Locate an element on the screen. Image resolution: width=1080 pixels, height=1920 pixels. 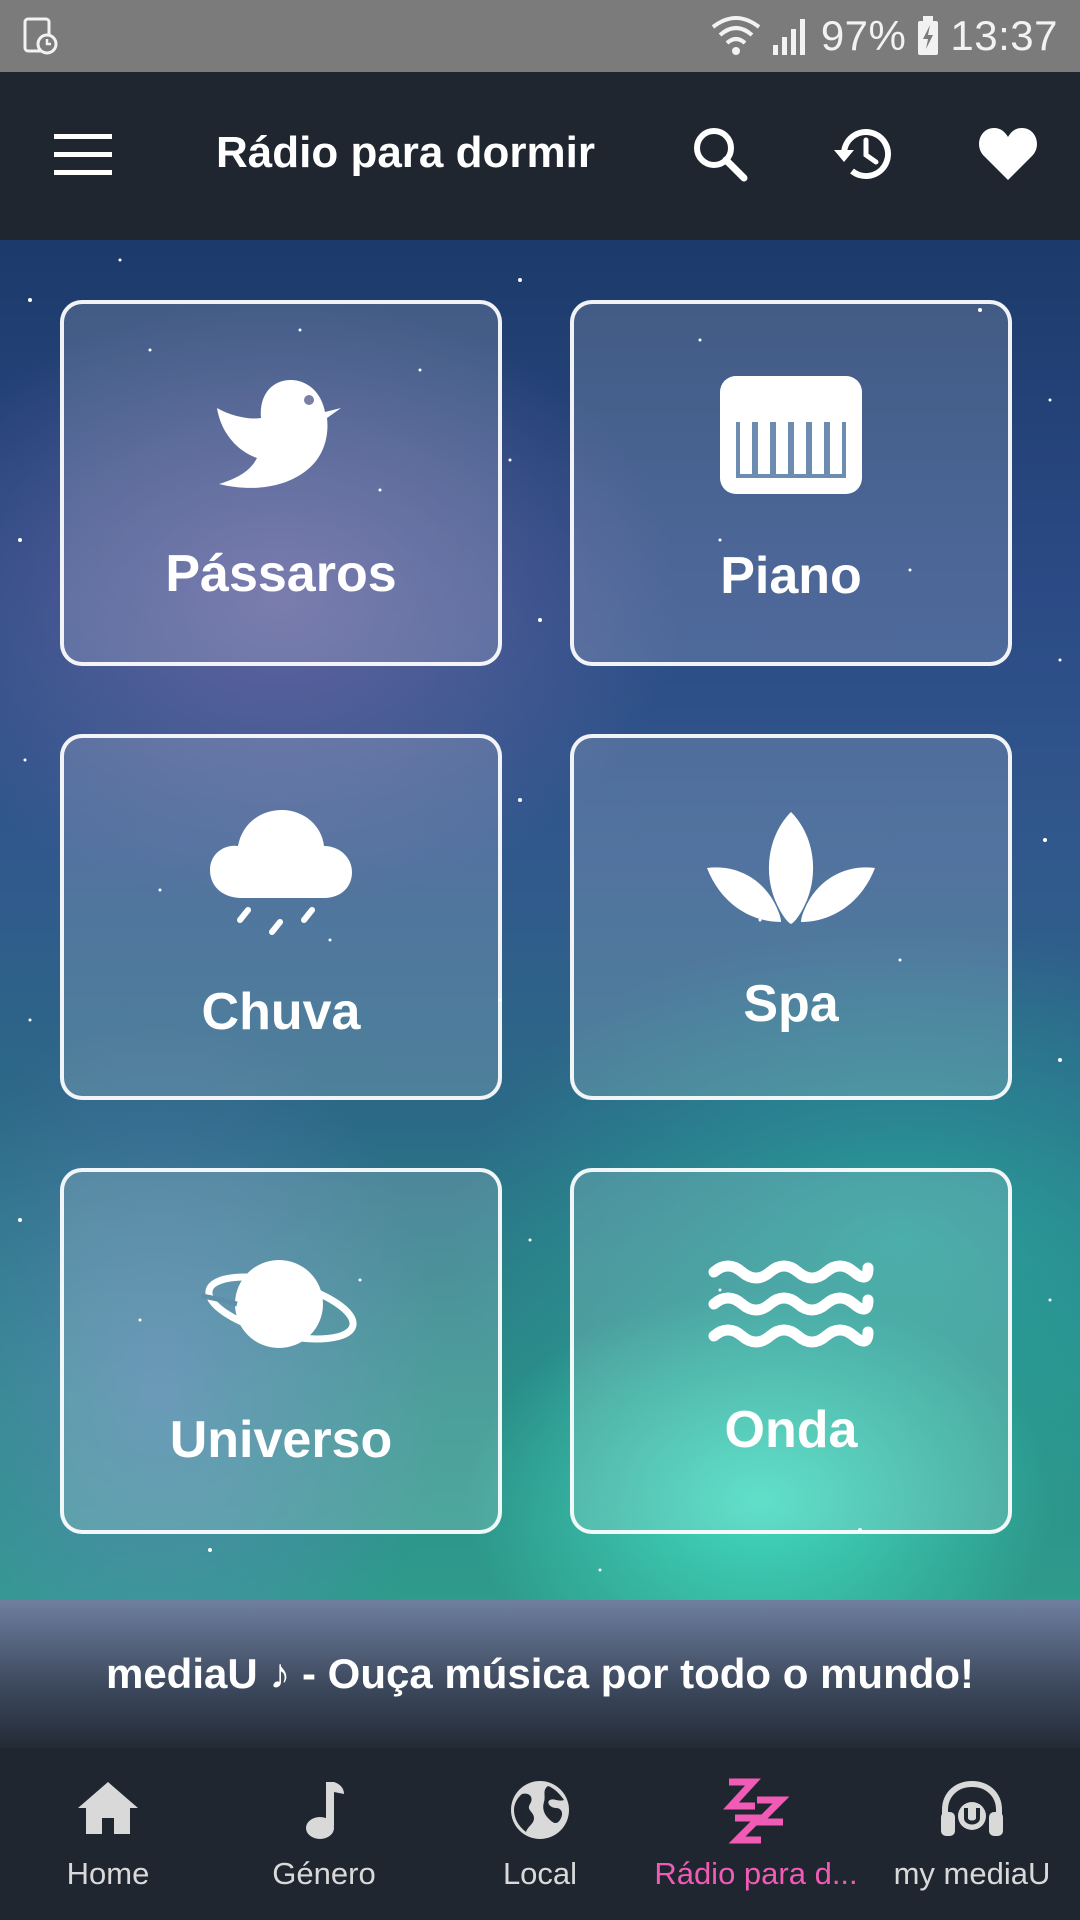
piano-icon is located at coordinates (791, 435).